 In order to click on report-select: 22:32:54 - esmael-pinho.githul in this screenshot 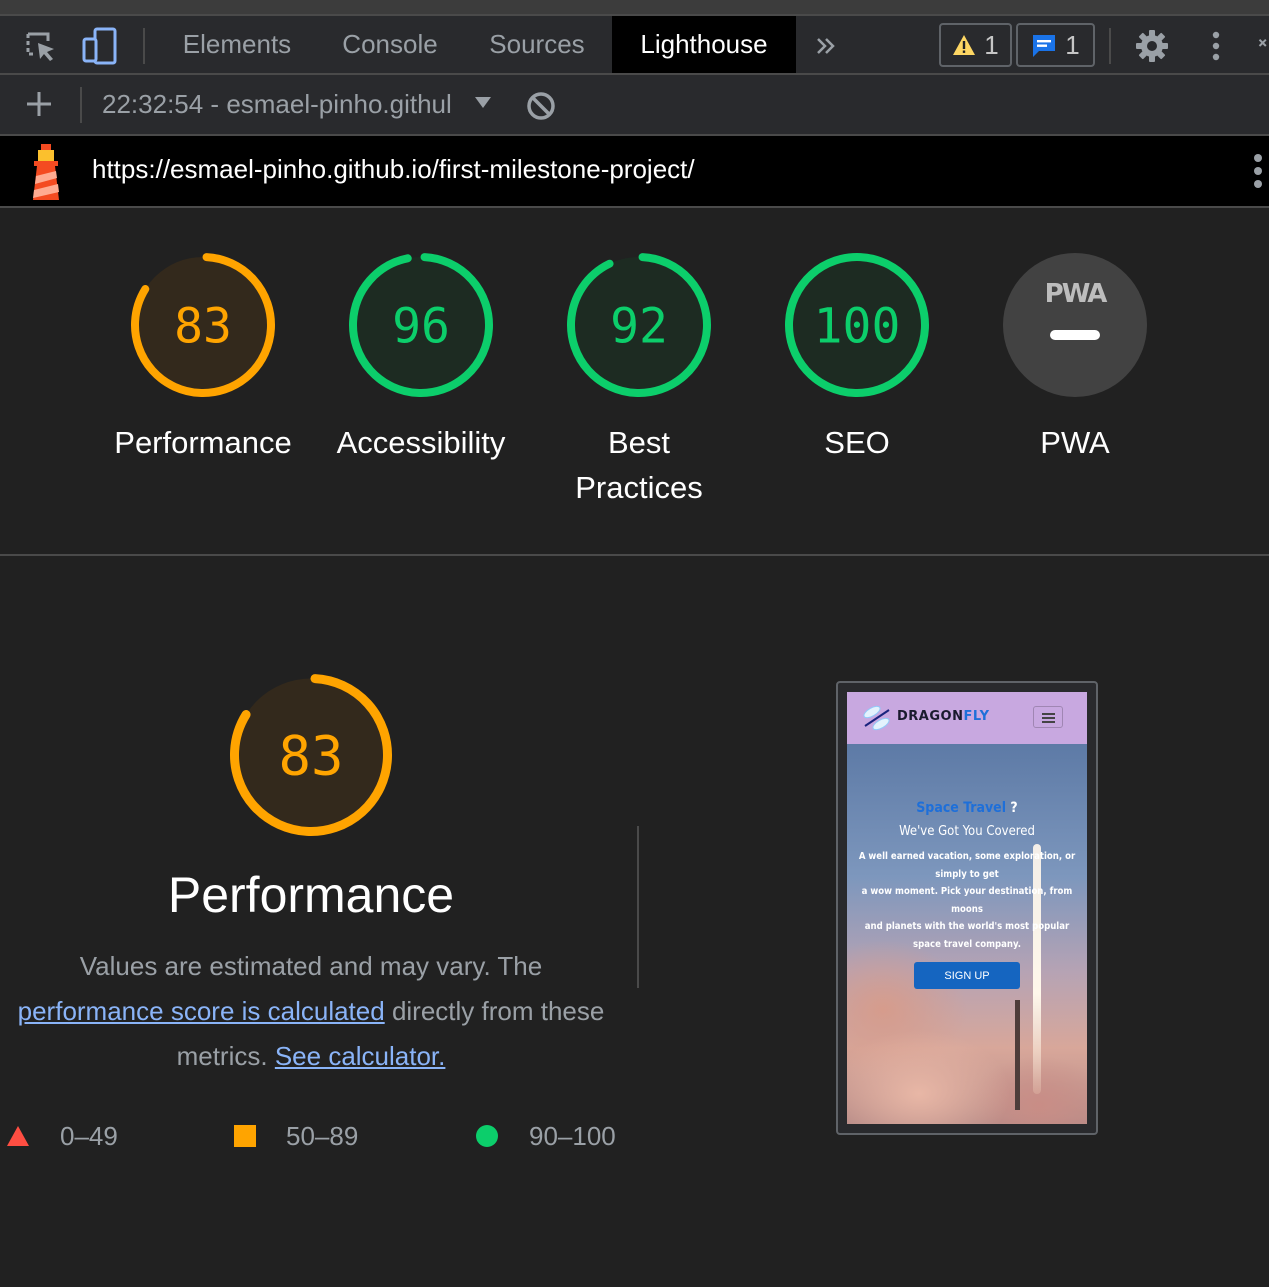, I will do `click(283, 105)`.